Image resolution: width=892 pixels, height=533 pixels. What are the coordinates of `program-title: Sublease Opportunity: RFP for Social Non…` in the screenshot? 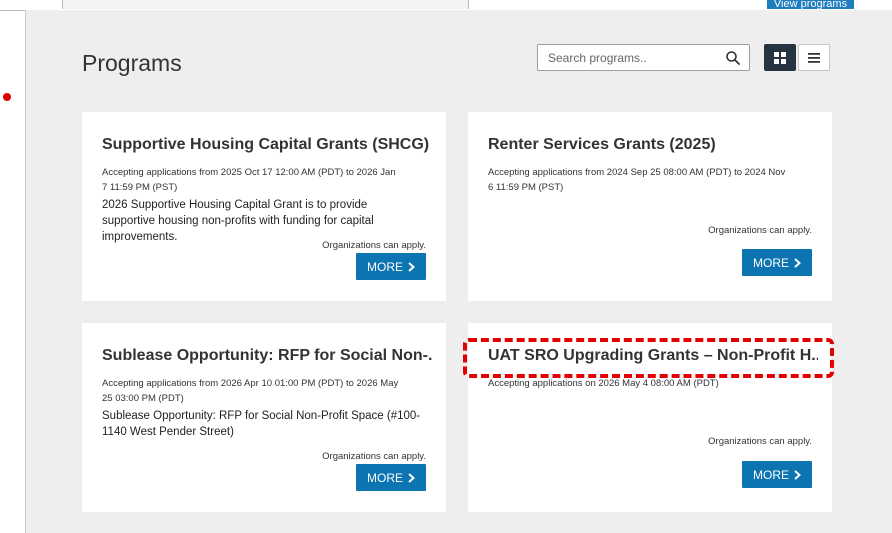 It's located at (267, 356).